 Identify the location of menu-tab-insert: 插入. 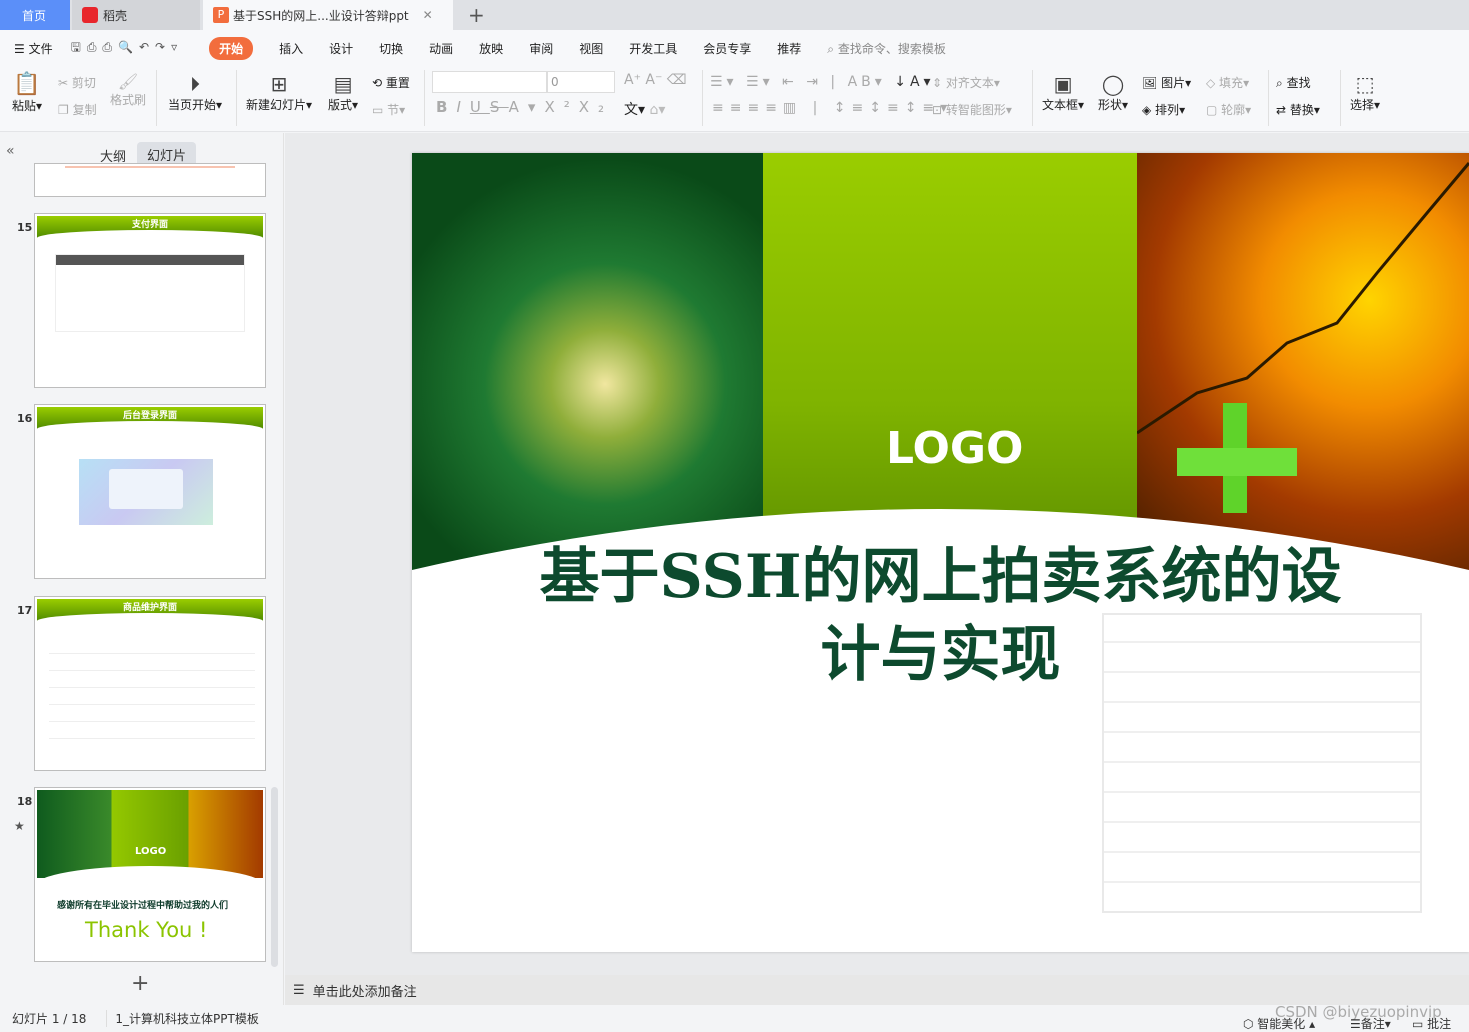
(291, 48).